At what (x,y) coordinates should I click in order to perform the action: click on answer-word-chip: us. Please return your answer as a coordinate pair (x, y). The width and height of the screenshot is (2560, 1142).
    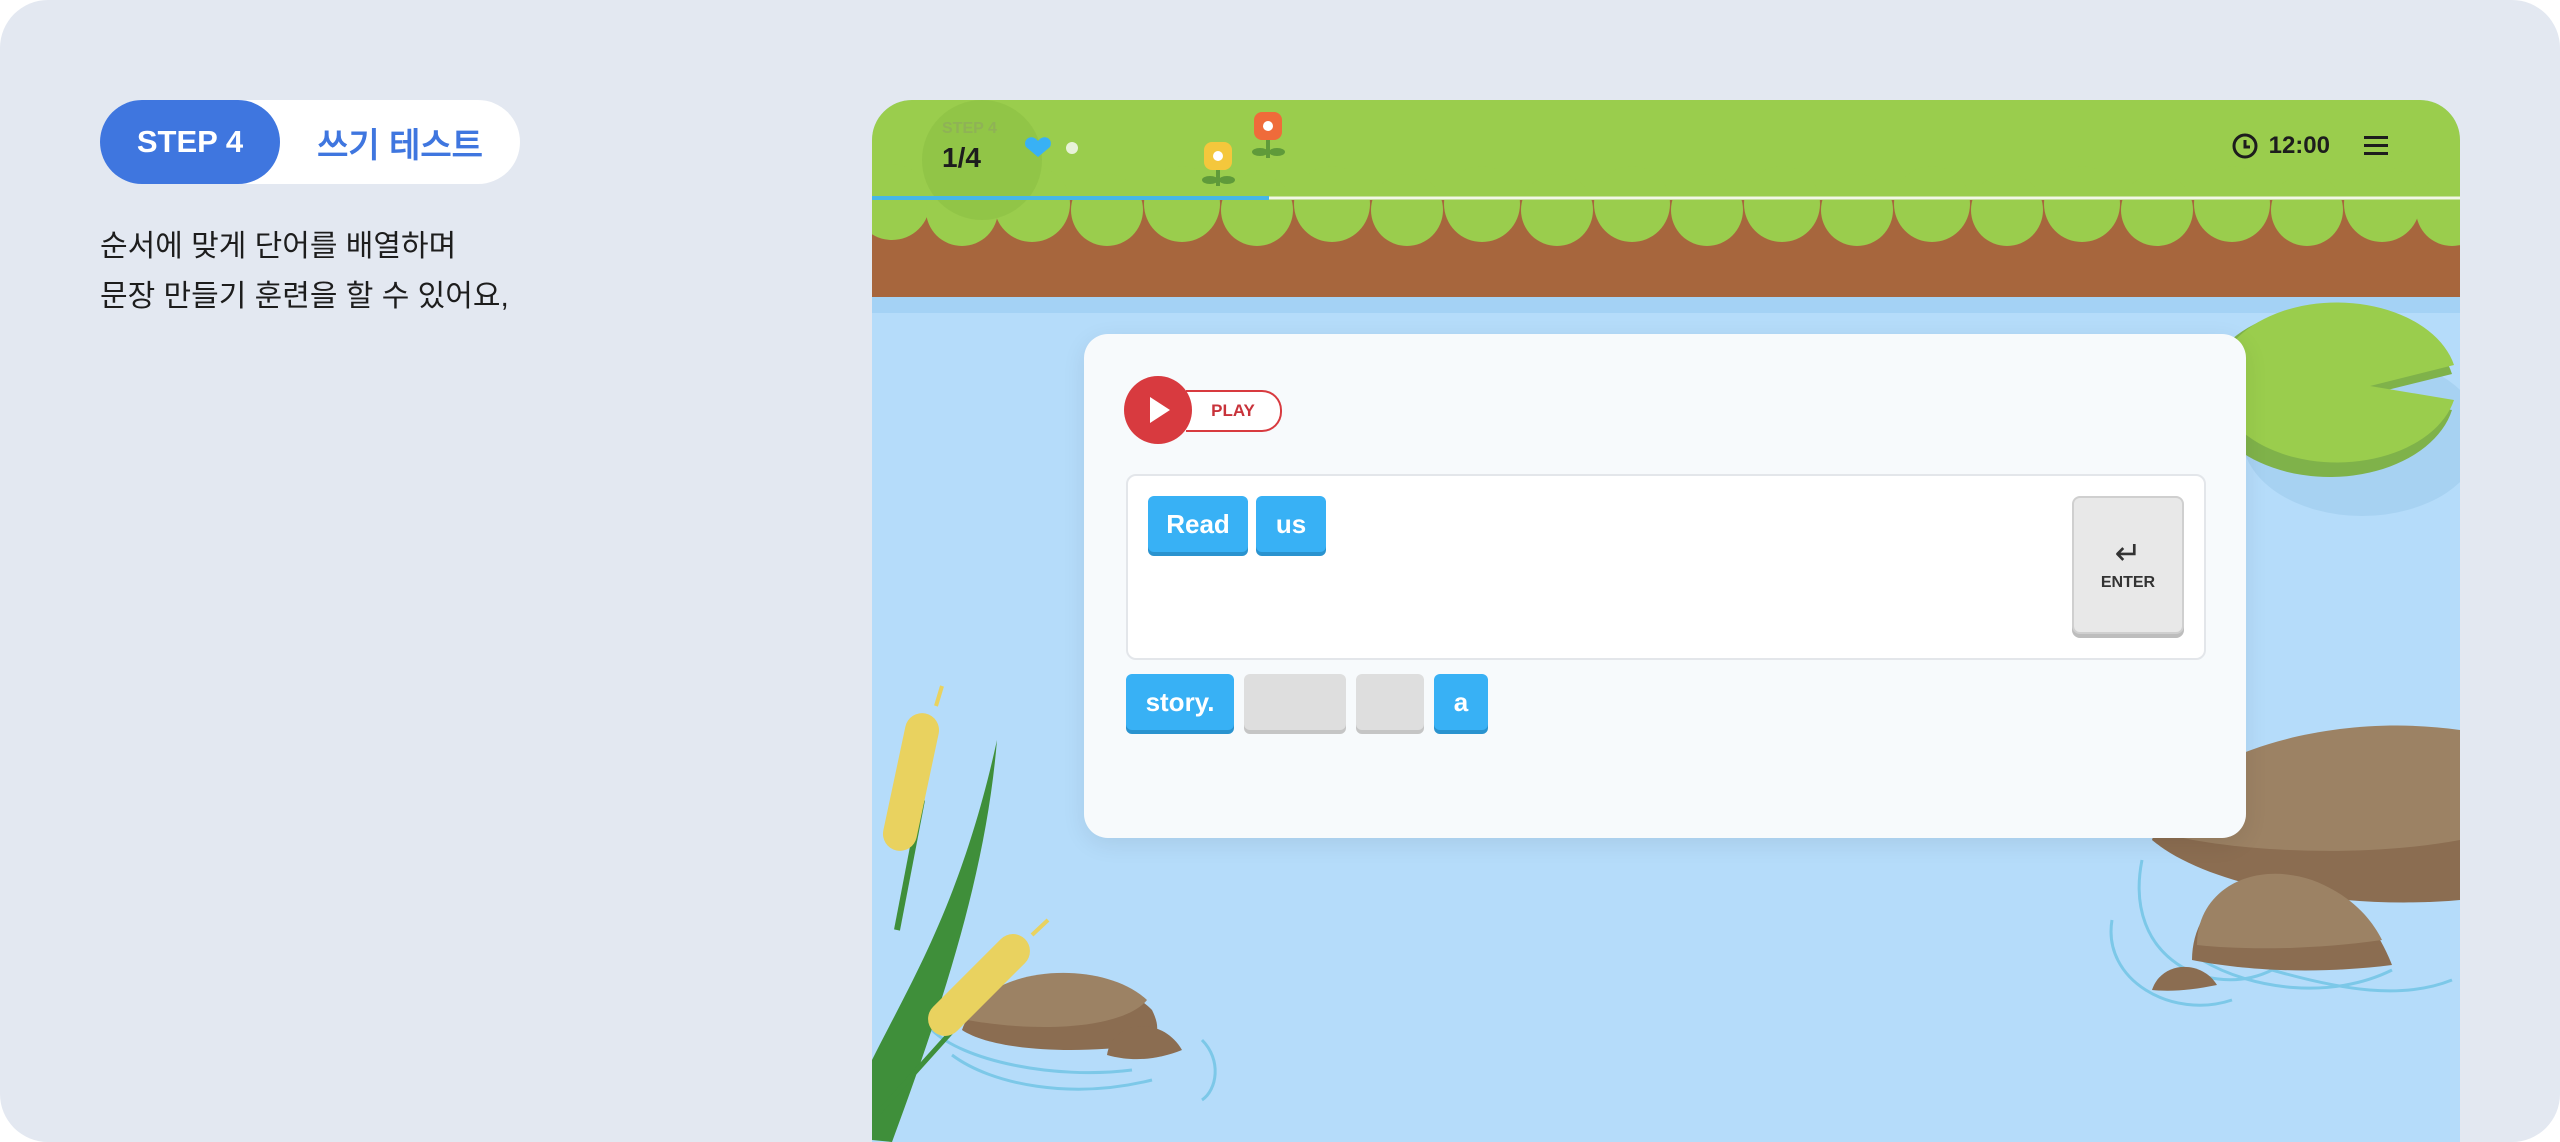
    Looking at the image, I should click on (1291, 524).